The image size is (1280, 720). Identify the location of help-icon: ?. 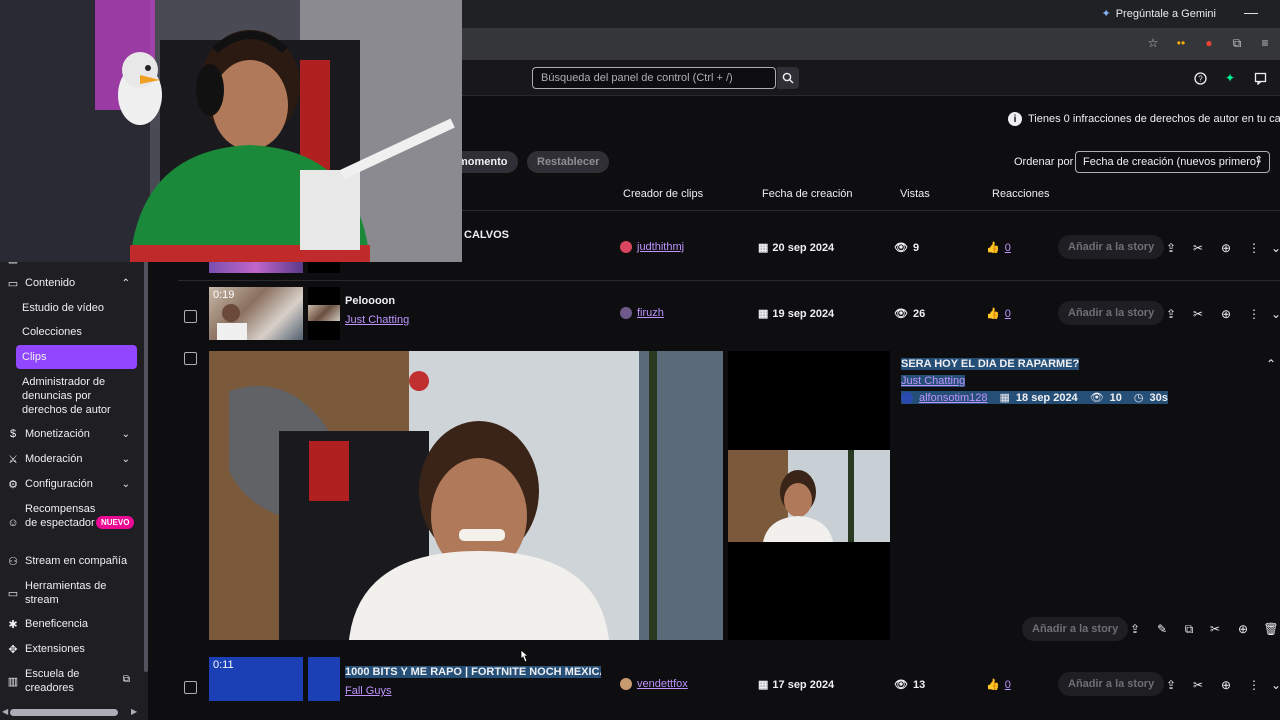
(1200, 78).